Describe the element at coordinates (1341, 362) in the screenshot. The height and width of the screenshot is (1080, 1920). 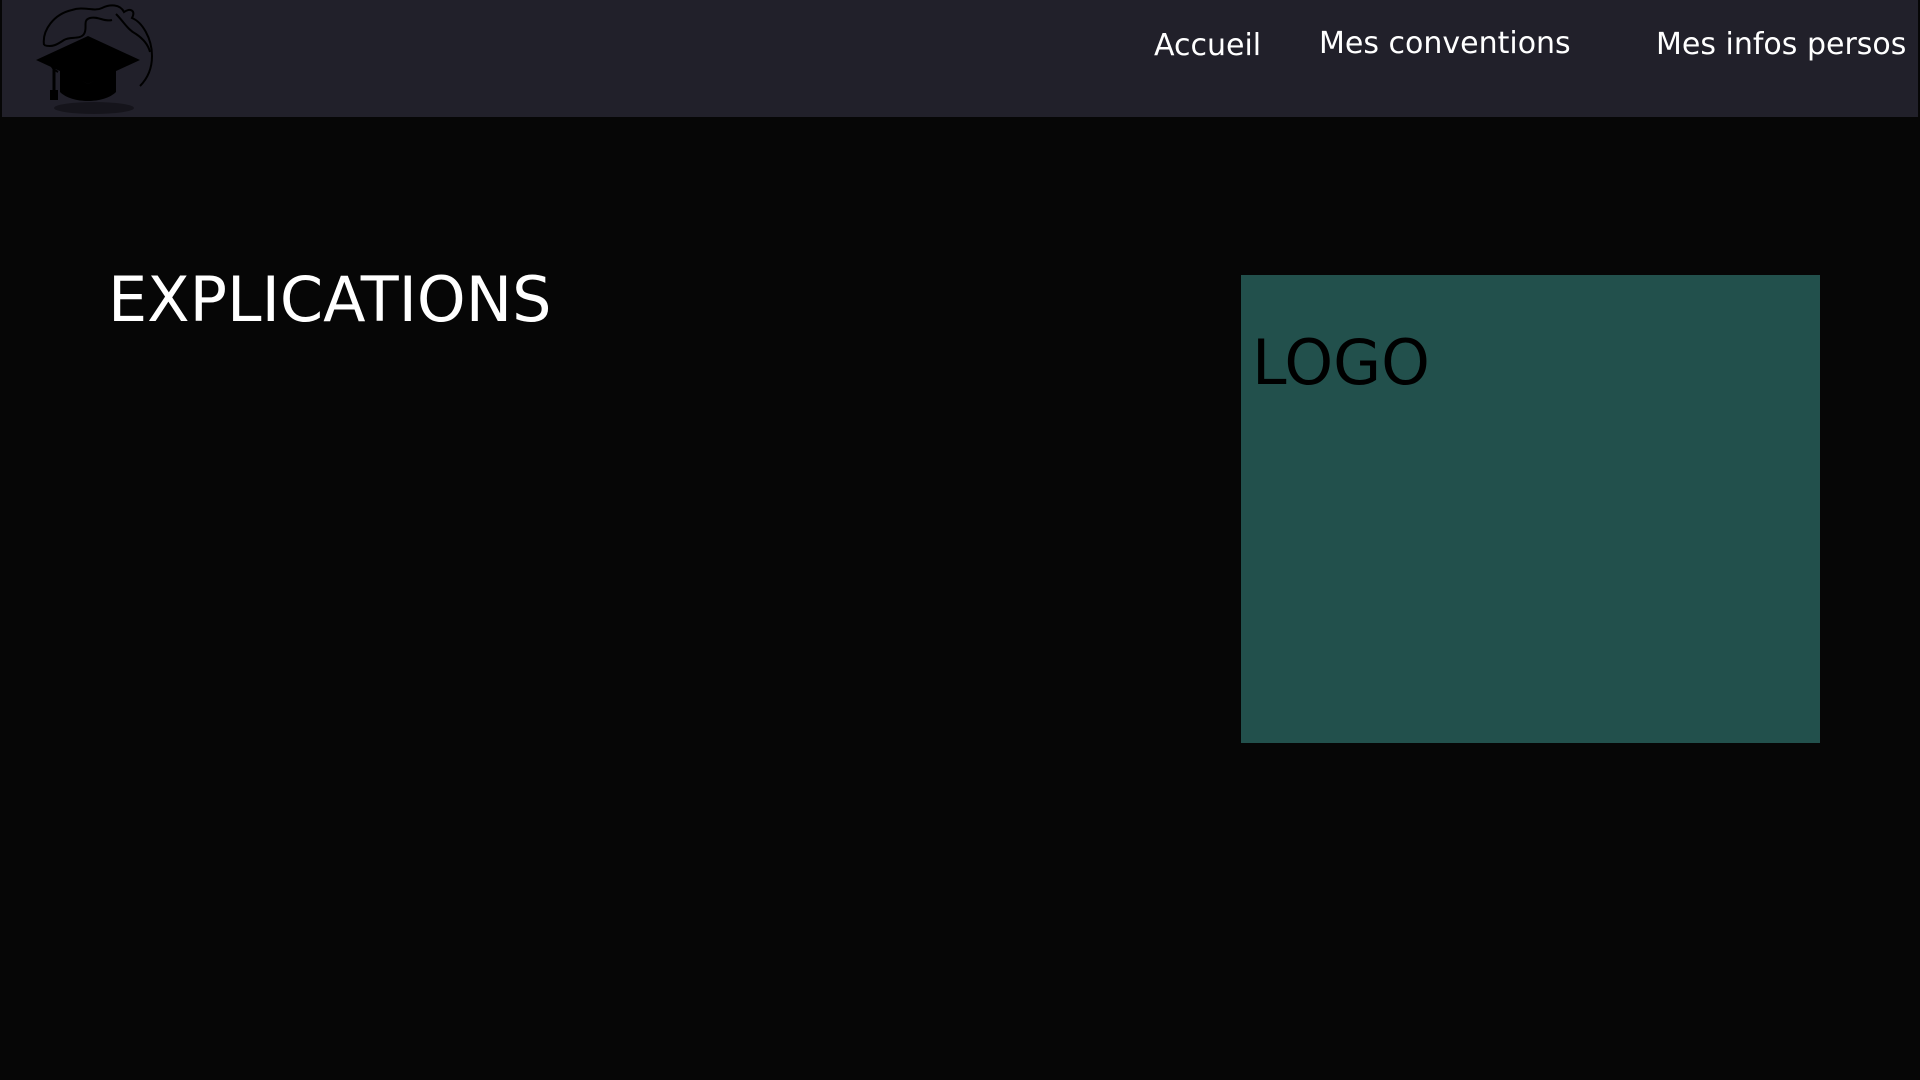
I see `logo-placeholder-label: LOGO` at that location.